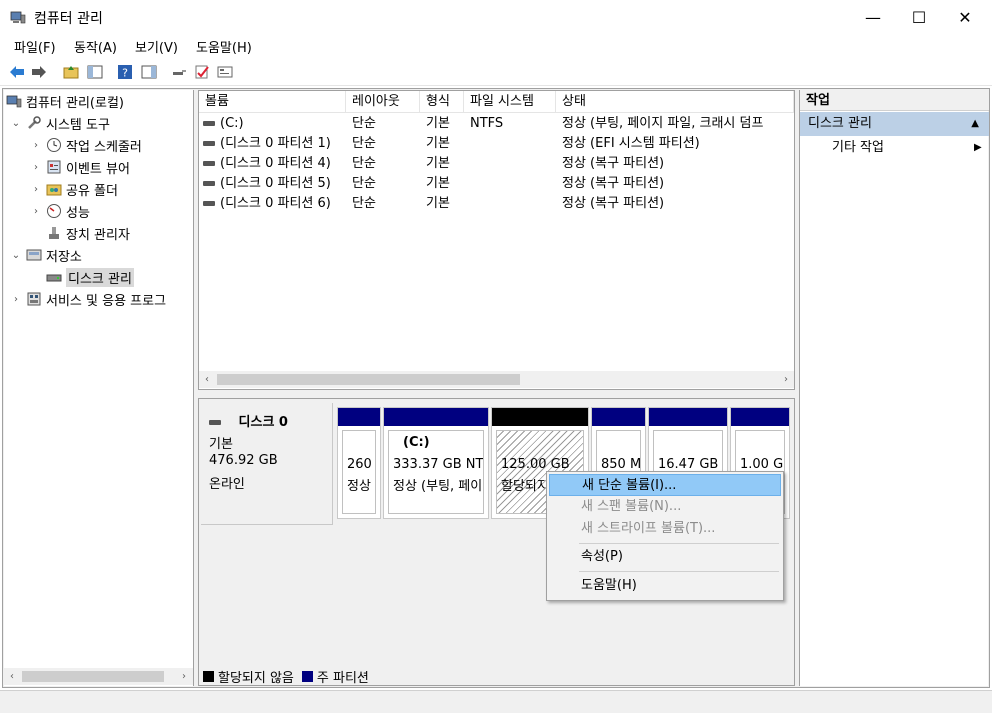 This screenshot has width=992, height=713. What do you see at coordinates (68, 19) in the screenshot?
I see `window-title: 컴퓨터 관리` at bounding box center [68, 19].